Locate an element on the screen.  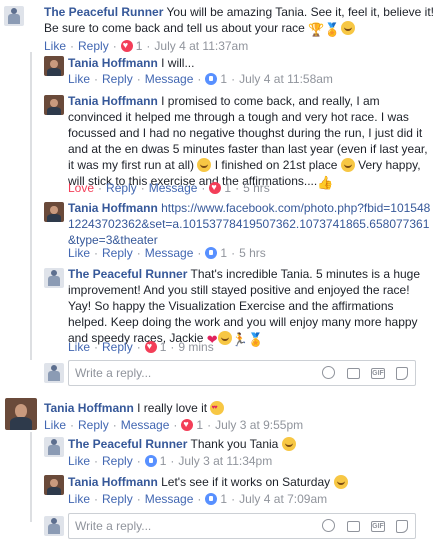
love-button: Love is located at coordinates (81, 188).